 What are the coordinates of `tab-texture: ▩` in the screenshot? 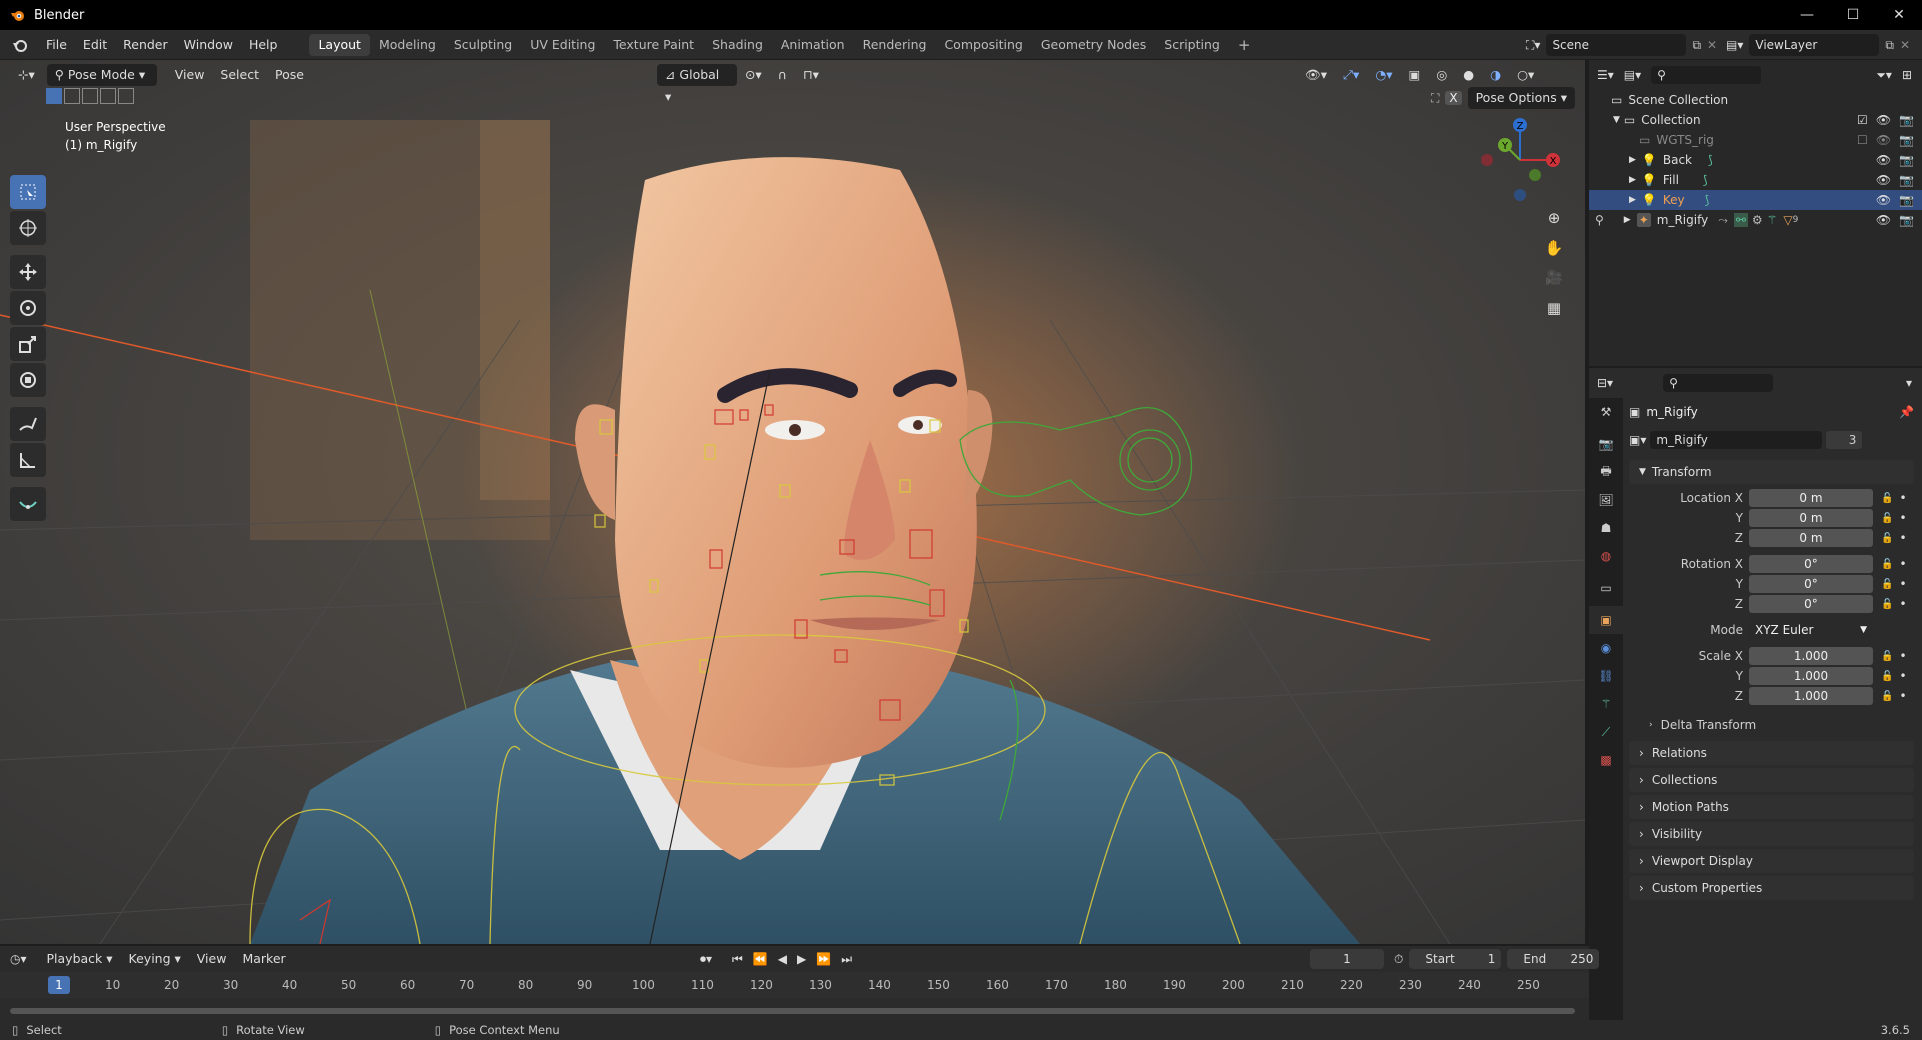 It's located at (1606, 760).